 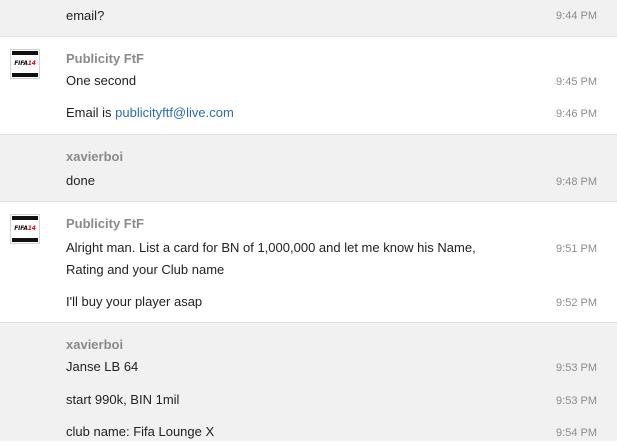 I want to click on message-timestamp: 9:48 PM, so click(x=576, y=182).